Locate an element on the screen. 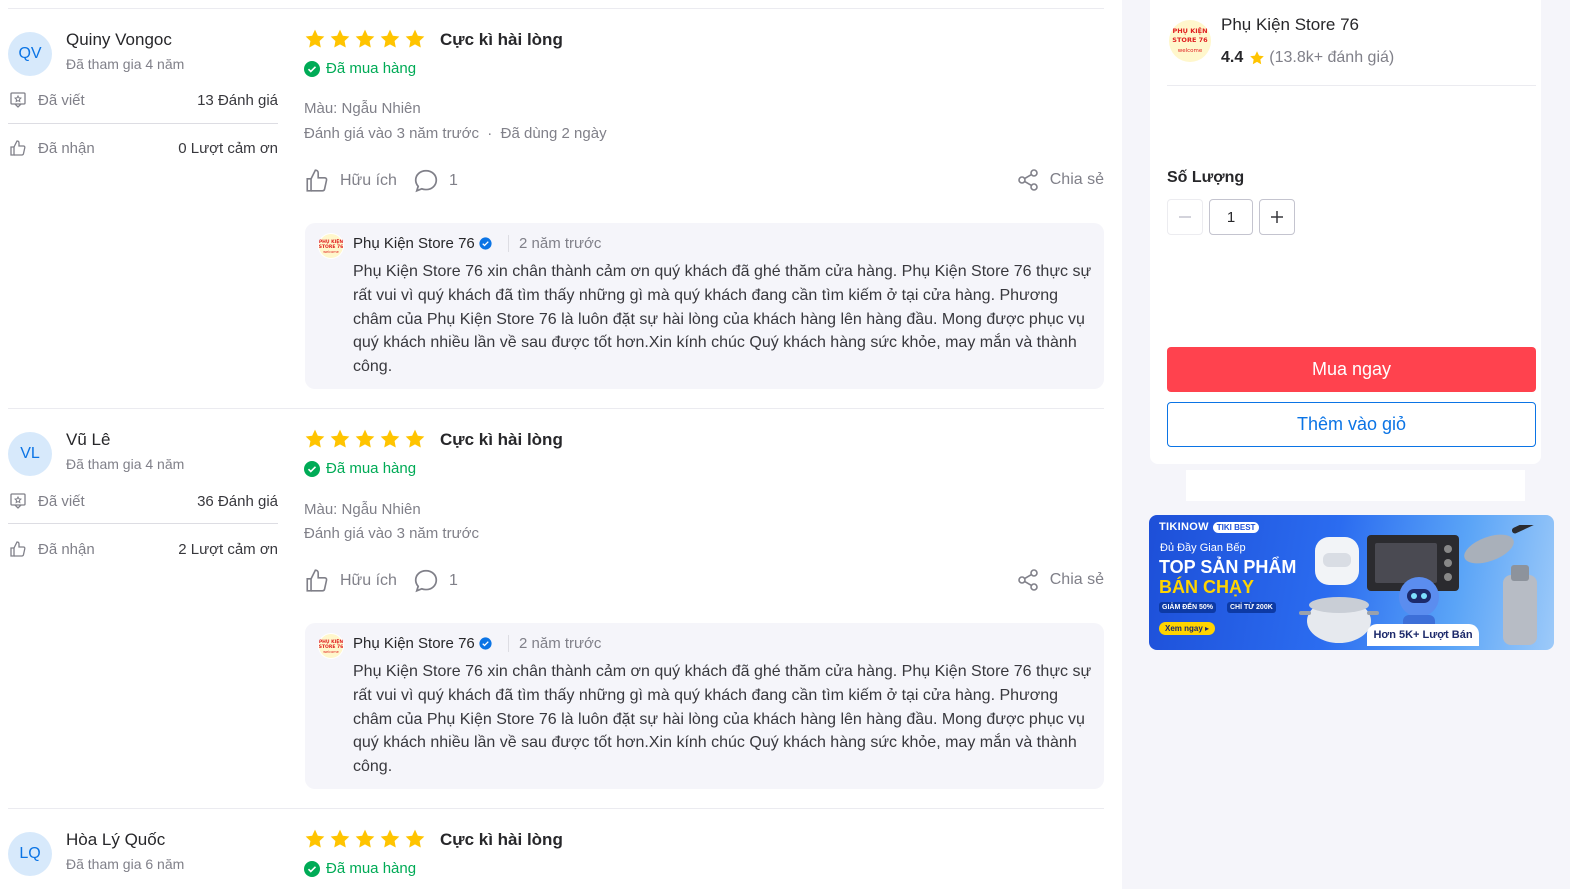 This screenshot has width=1570, height=889. quantity-stepper is located at coordinates (1231, 217).